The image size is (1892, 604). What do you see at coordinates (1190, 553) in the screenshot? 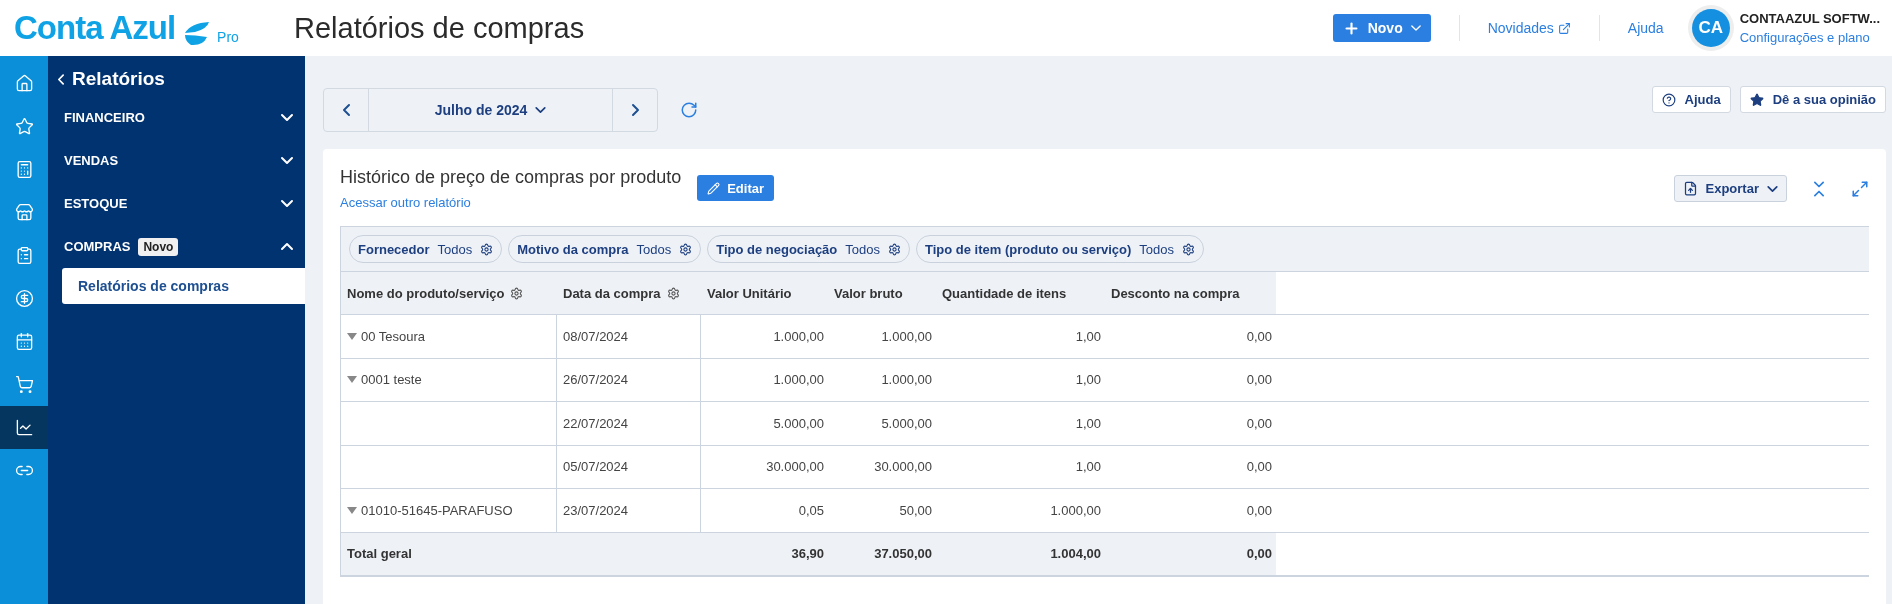
I see `total-cell: 0,00` at bounding box center [1190, 553].